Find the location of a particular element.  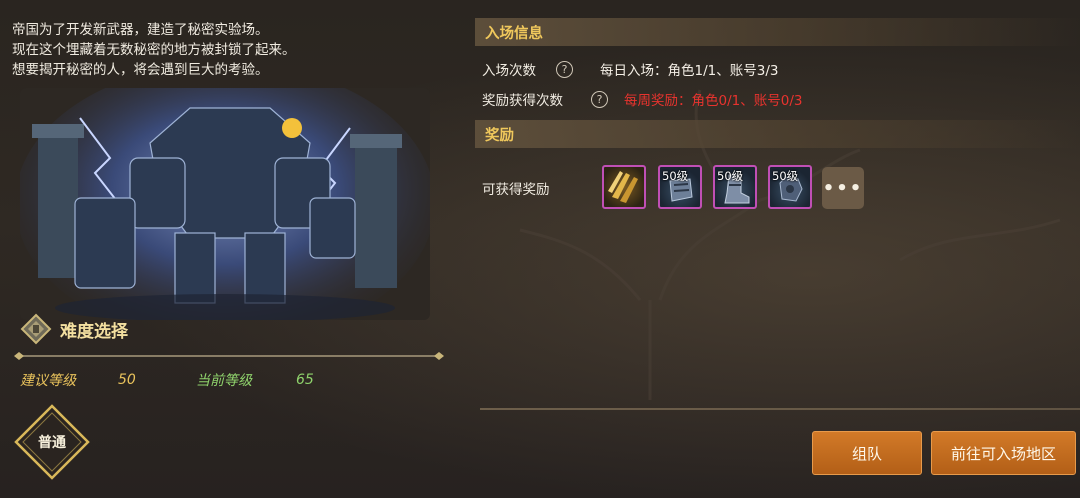

team-button: 组队 is located at coordinates (867, 453).